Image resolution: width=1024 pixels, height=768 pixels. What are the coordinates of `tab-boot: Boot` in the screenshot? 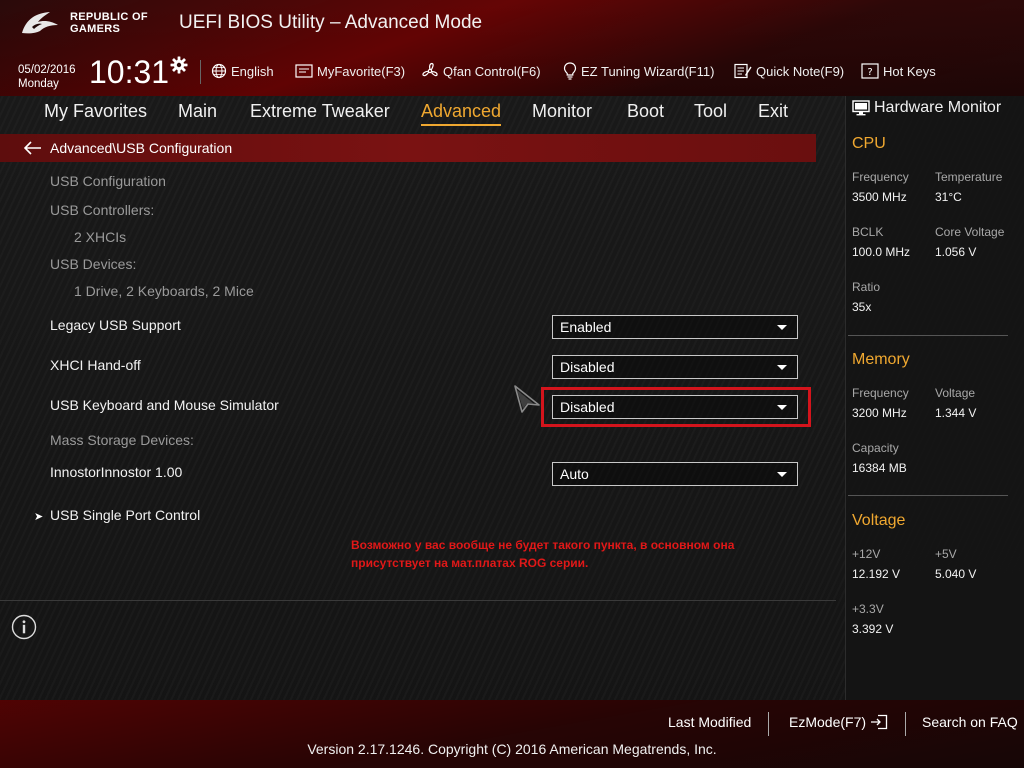 It's located at (645, 111).